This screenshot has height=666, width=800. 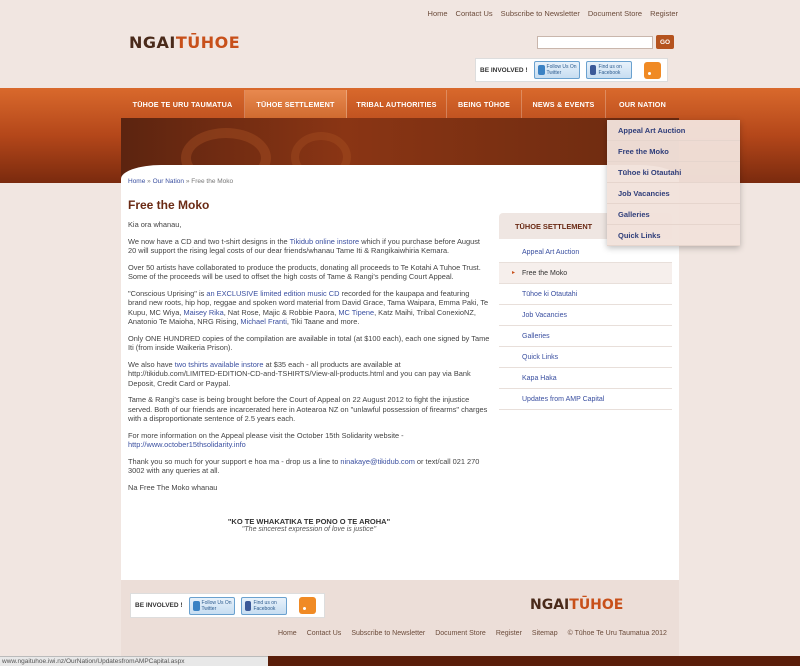 What do you see at coordinates (540, 13) in the screenshot?
I see `top-link-newsletter: Subscribe to Newsletter` at bounding box center [540, 13].